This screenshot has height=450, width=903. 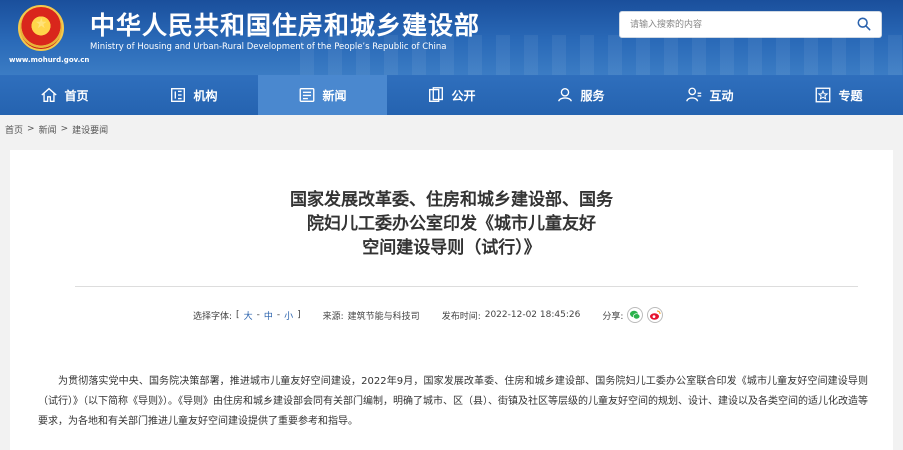 What do you see at coordinates (451, 248) in the screenshot?
I see `article-title-line: 空间建设导则（试行）》` at bounding box center [451, 248].